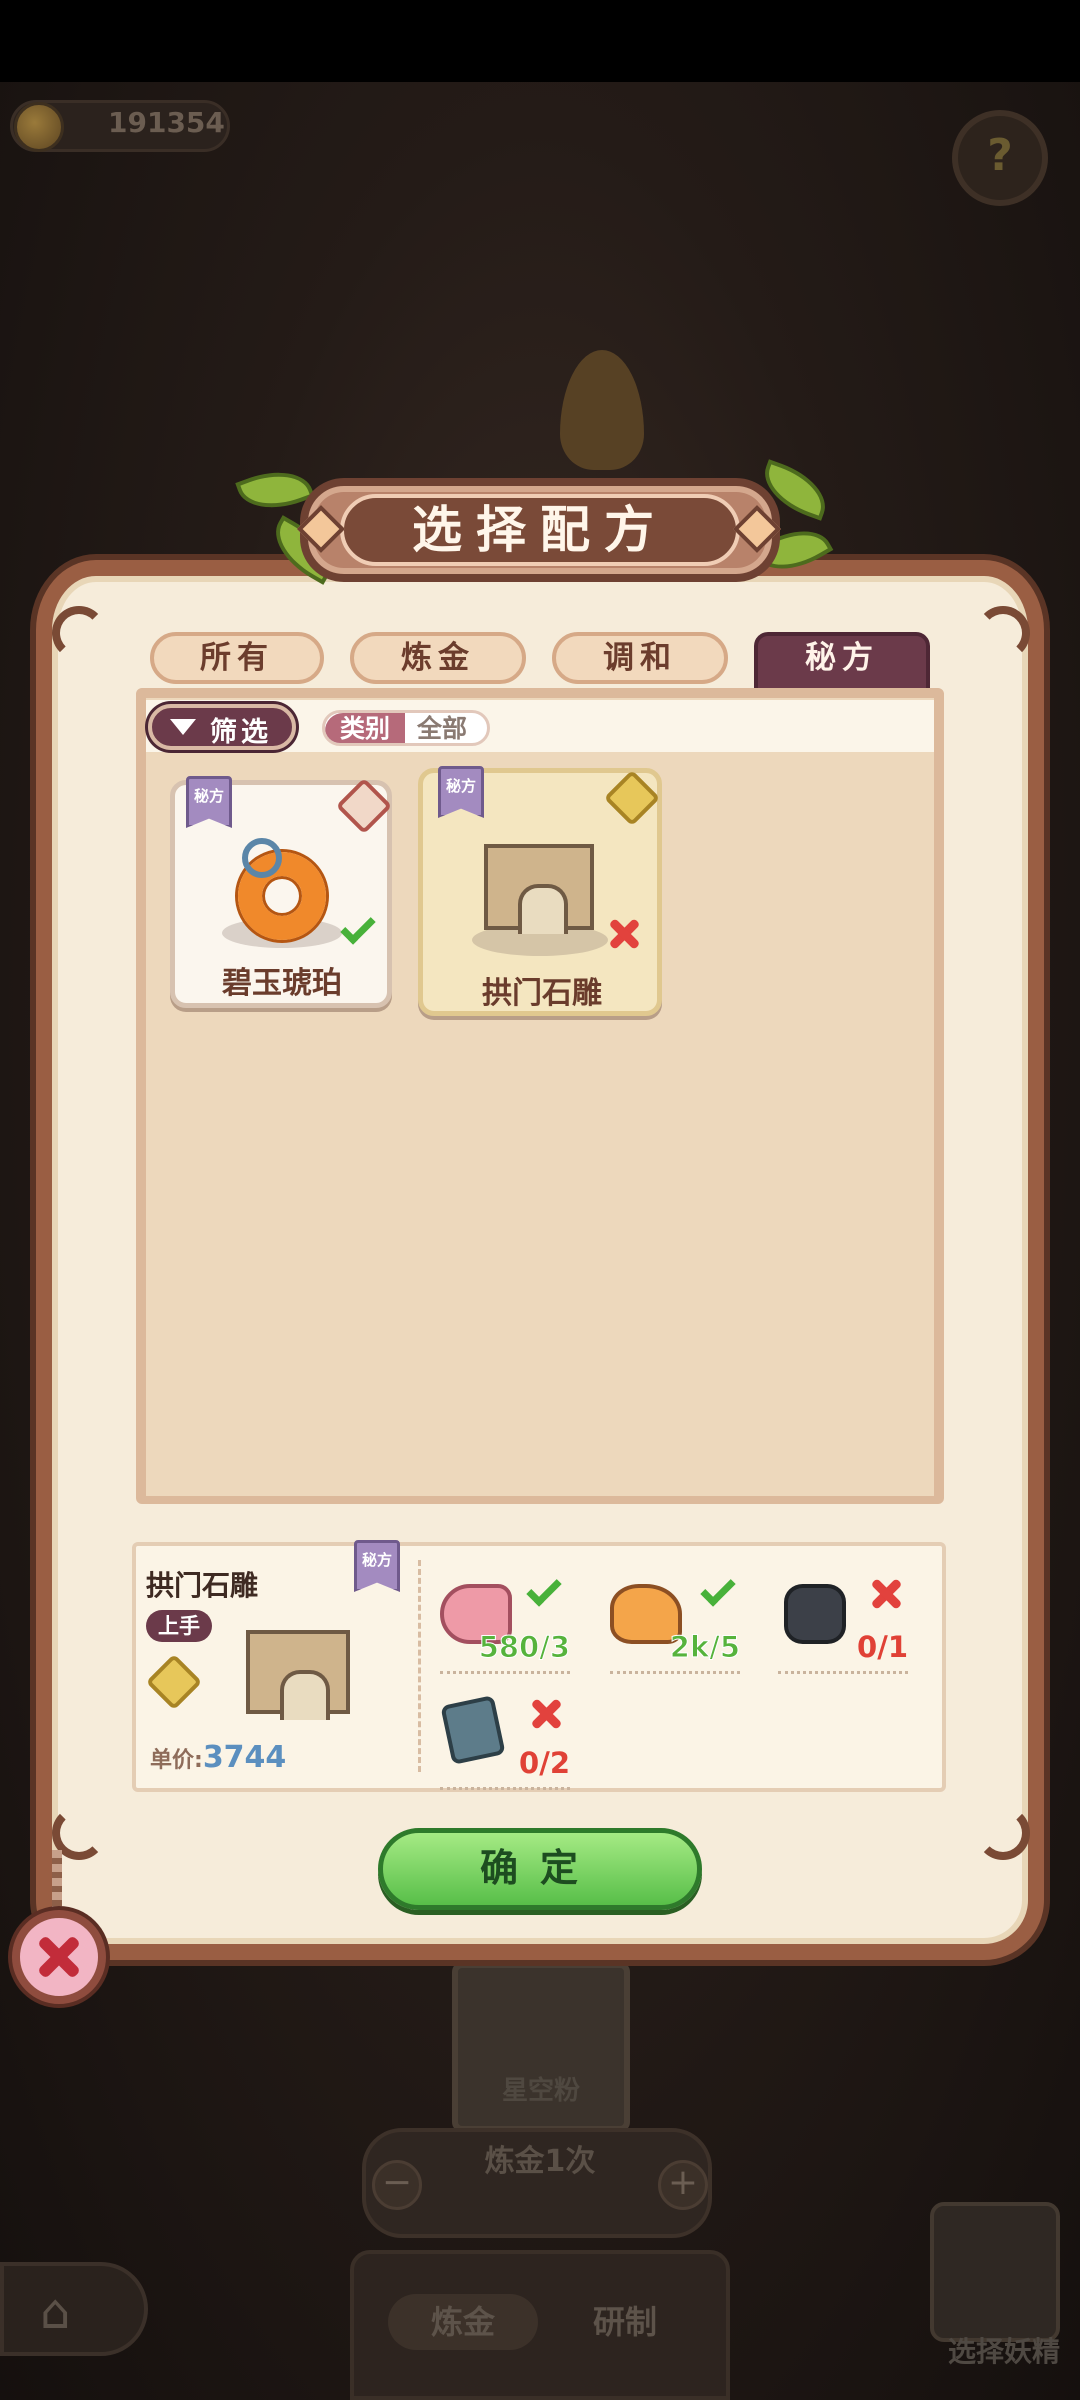 This screenshot has width=1080, height=2400. What do you see at coordinates (624, 2322) in the screenshot?
I see `bottom-tab-research: 研制` at bounding box center [624, 2322].